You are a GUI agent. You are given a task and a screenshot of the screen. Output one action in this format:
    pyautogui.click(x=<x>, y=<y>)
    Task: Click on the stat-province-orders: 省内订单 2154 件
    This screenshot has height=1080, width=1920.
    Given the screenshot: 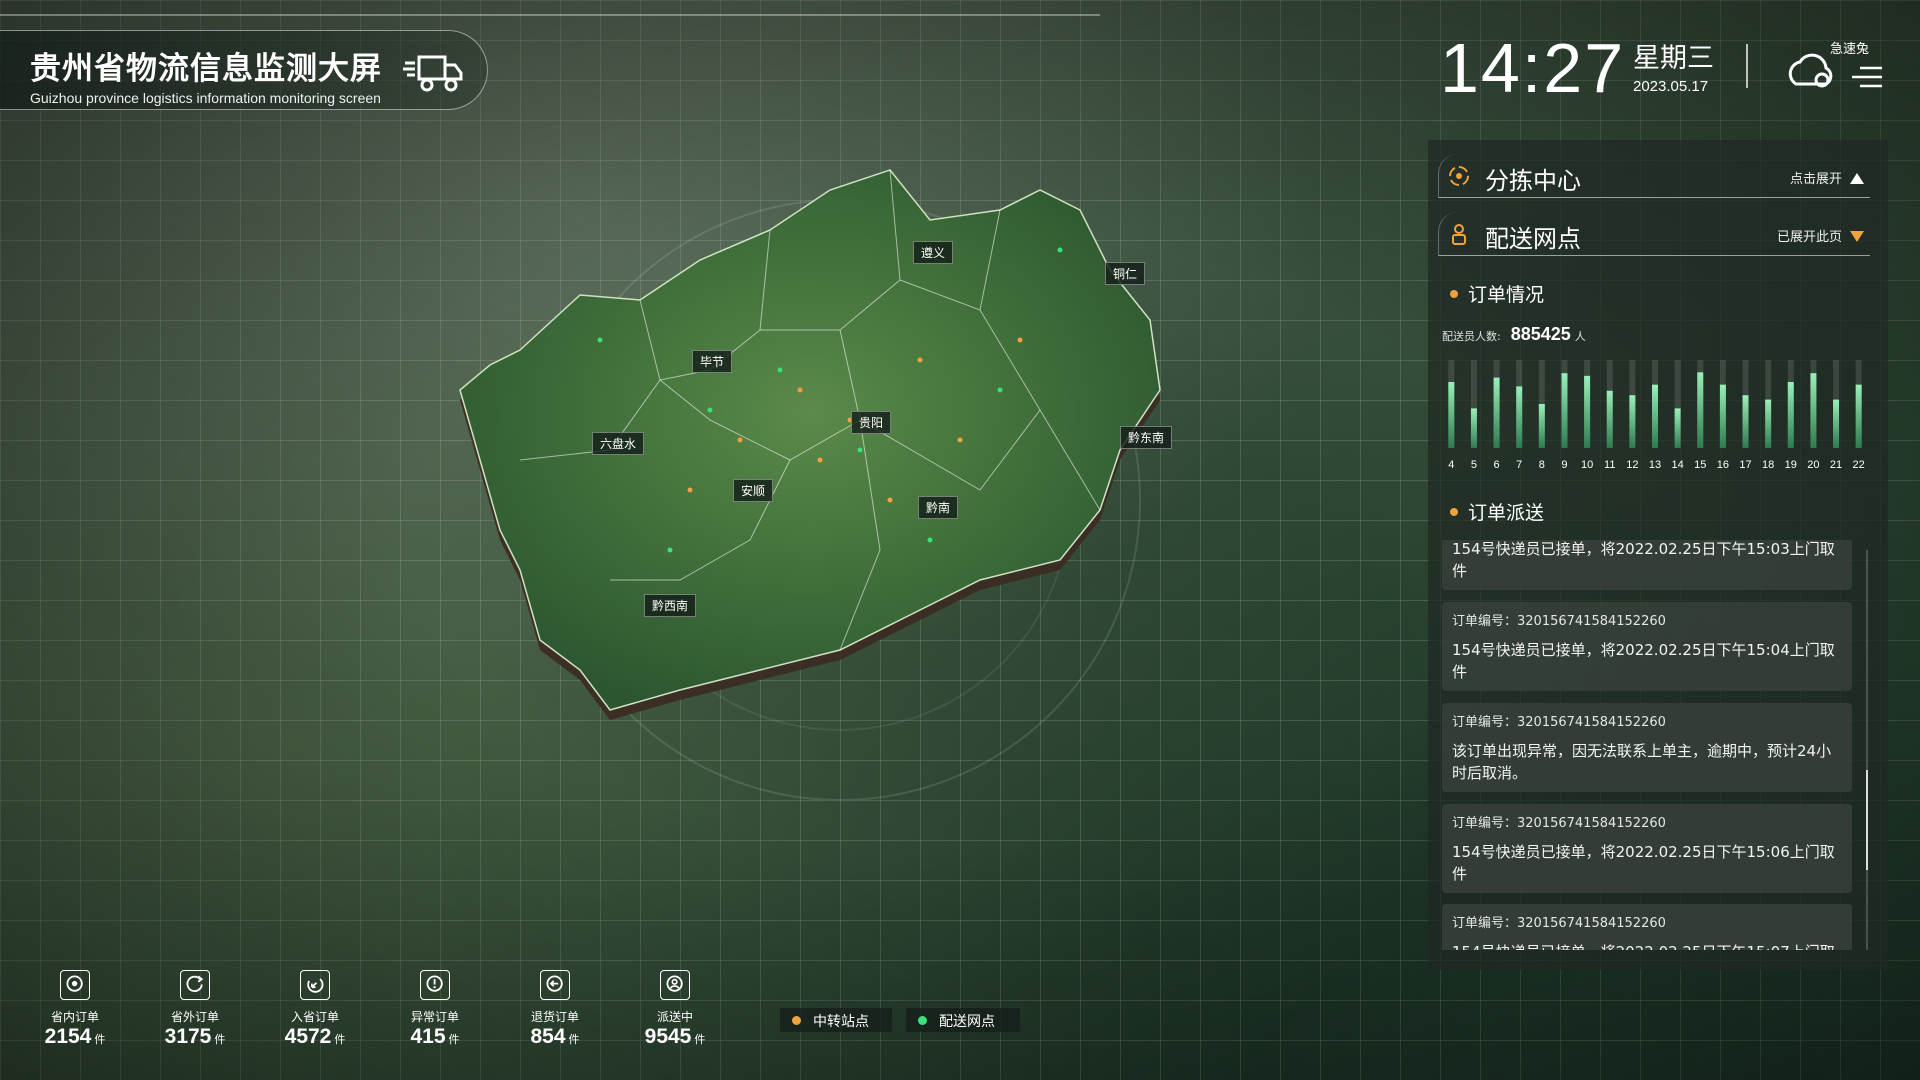 What is the action you would take?
    pyautogui.click(x=75, y=1009)
    